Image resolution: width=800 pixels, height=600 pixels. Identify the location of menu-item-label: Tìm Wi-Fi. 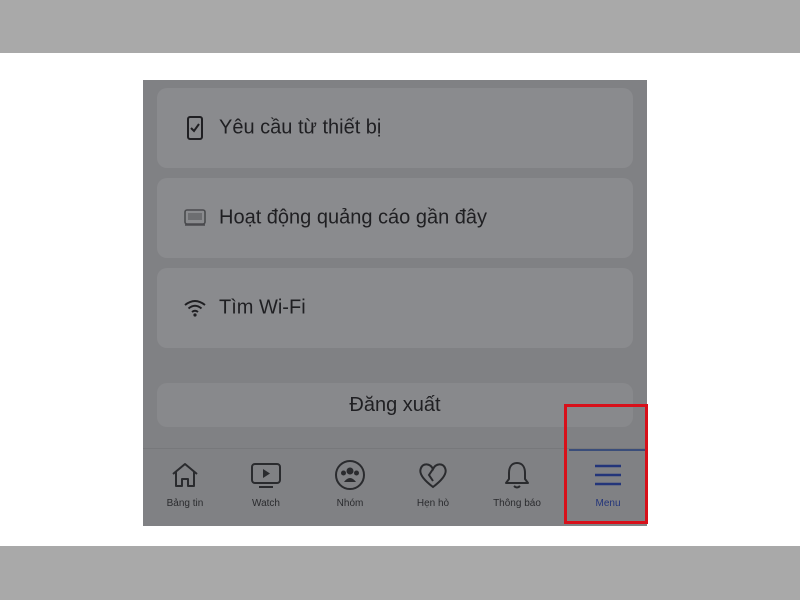
(262, 307).